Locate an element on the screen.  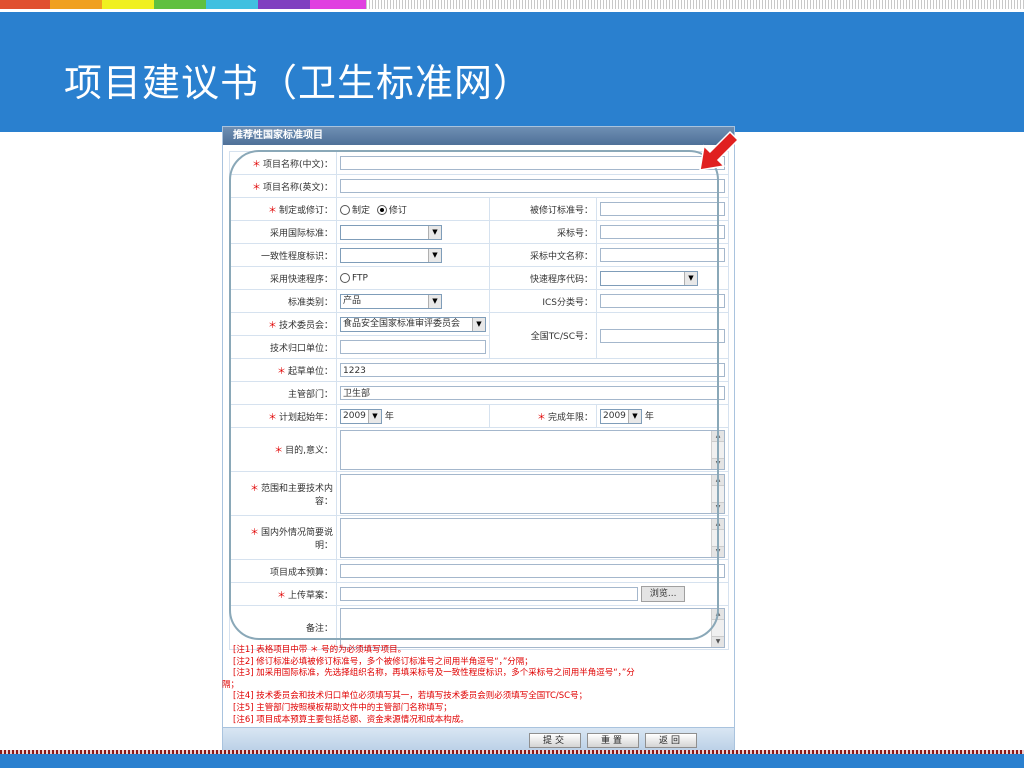
note-6: [注6] 项目成本预算主要包括总额、资金来源情况和成本构成。 is located at coordinates (351, 719).